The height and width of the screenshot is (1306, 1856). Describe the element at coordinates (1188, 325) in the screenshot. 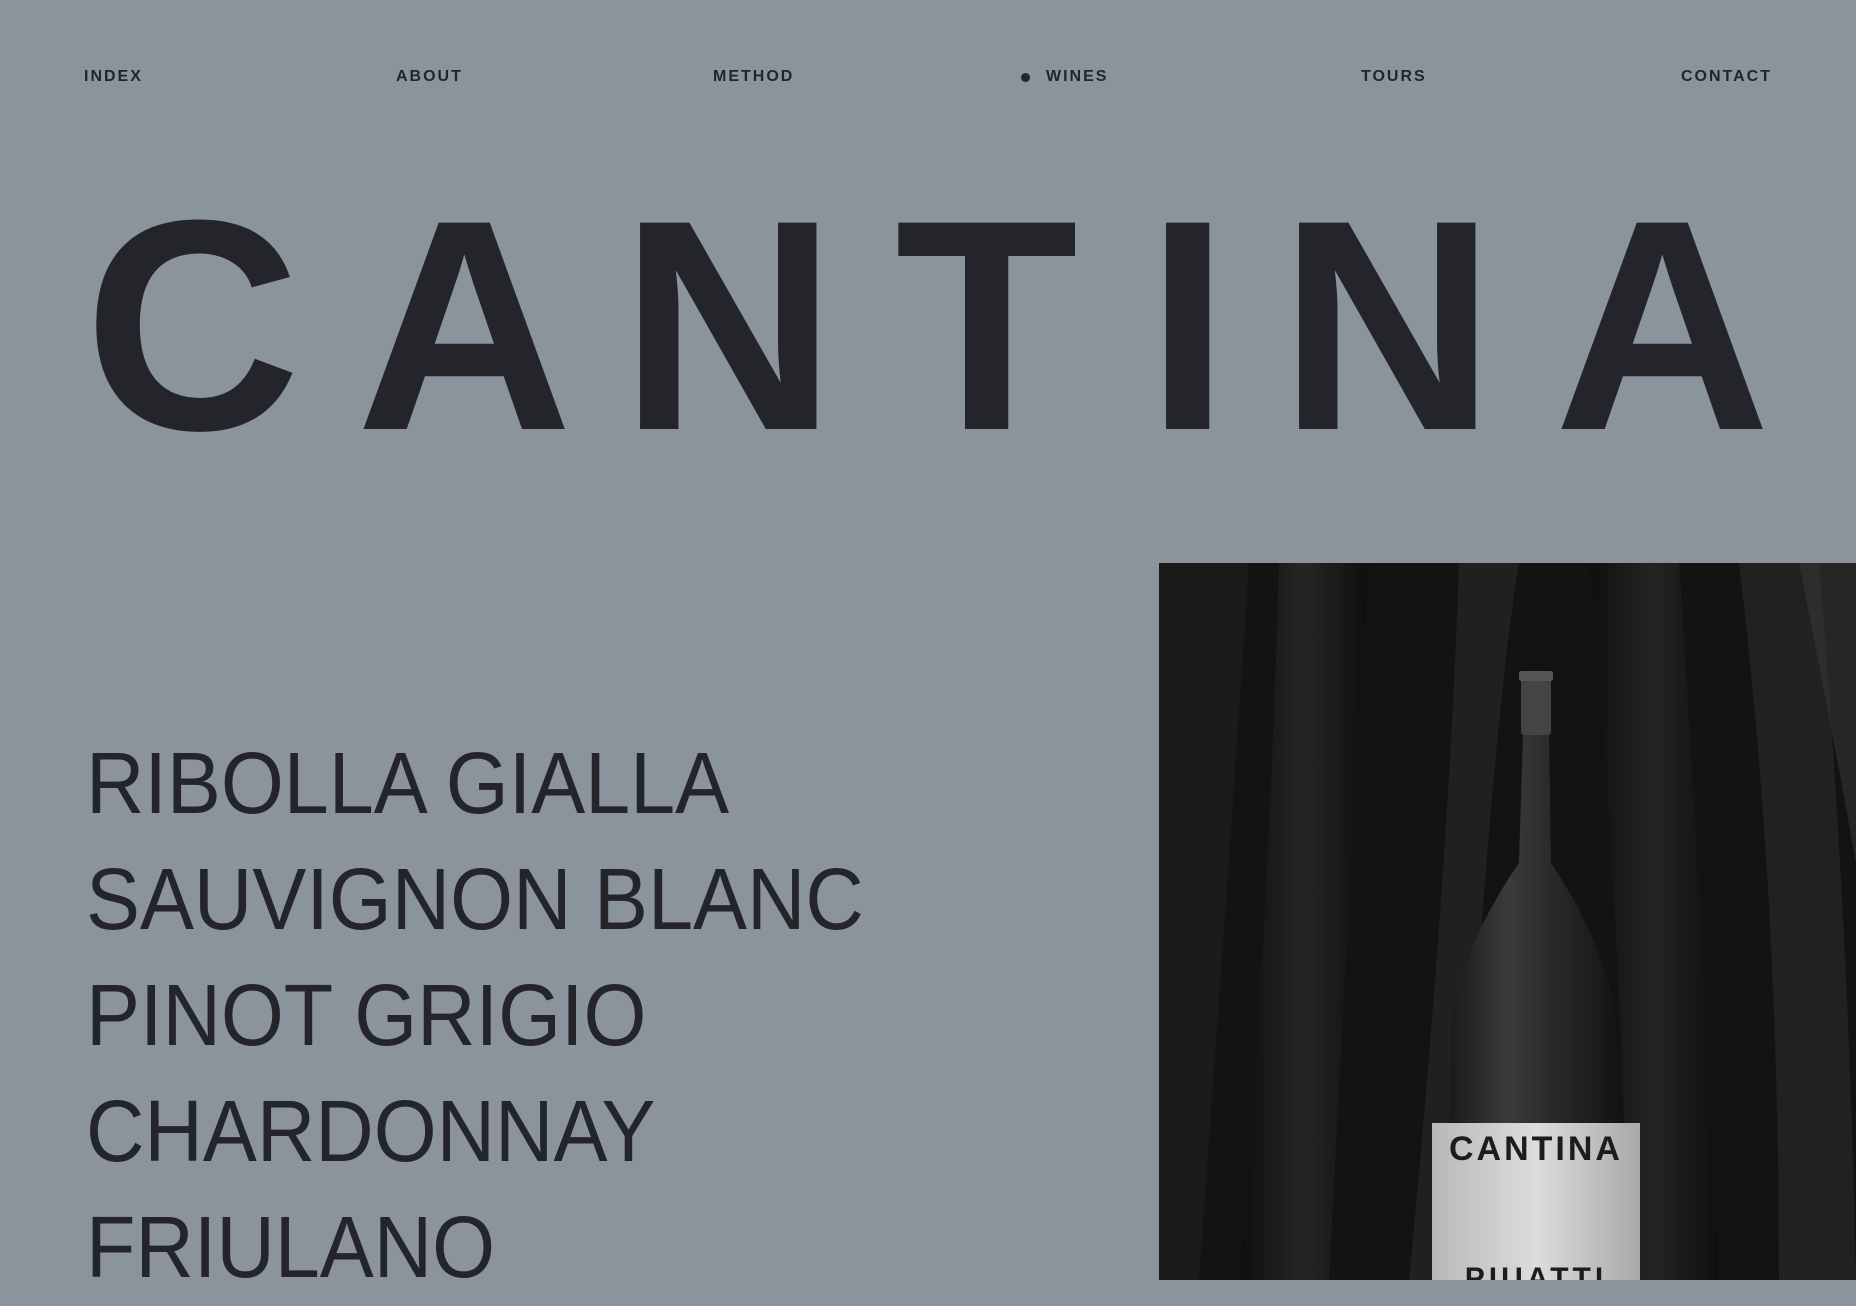

I see `logo-letter: I` at that location.